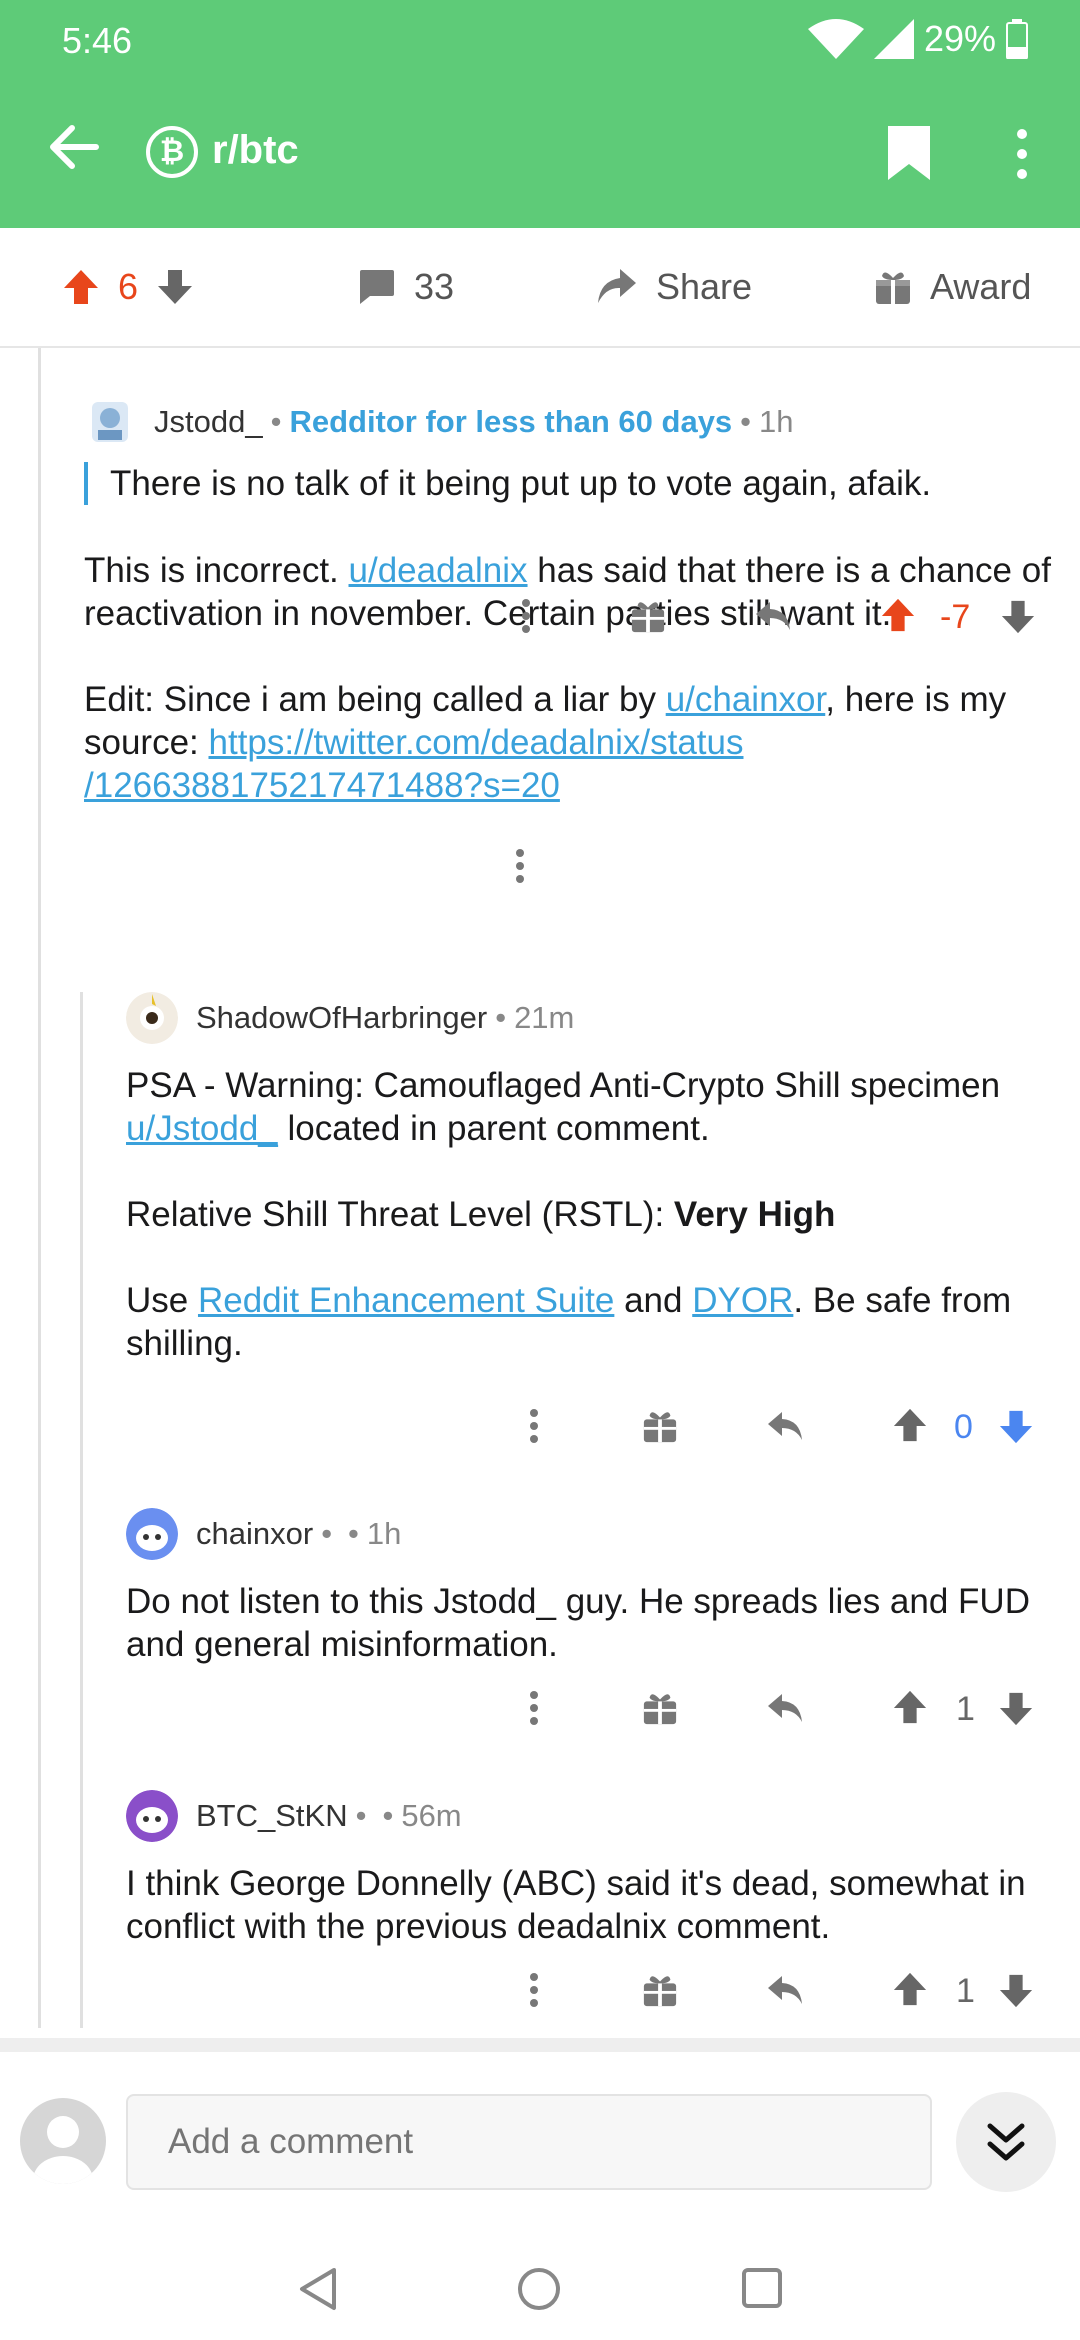 The image size is (1080, 2340). What do you see at coordinates (540, 288) in the screenshot?
I see `post-action-row: 6 33 Share Award` at bounding box center [540, 288].